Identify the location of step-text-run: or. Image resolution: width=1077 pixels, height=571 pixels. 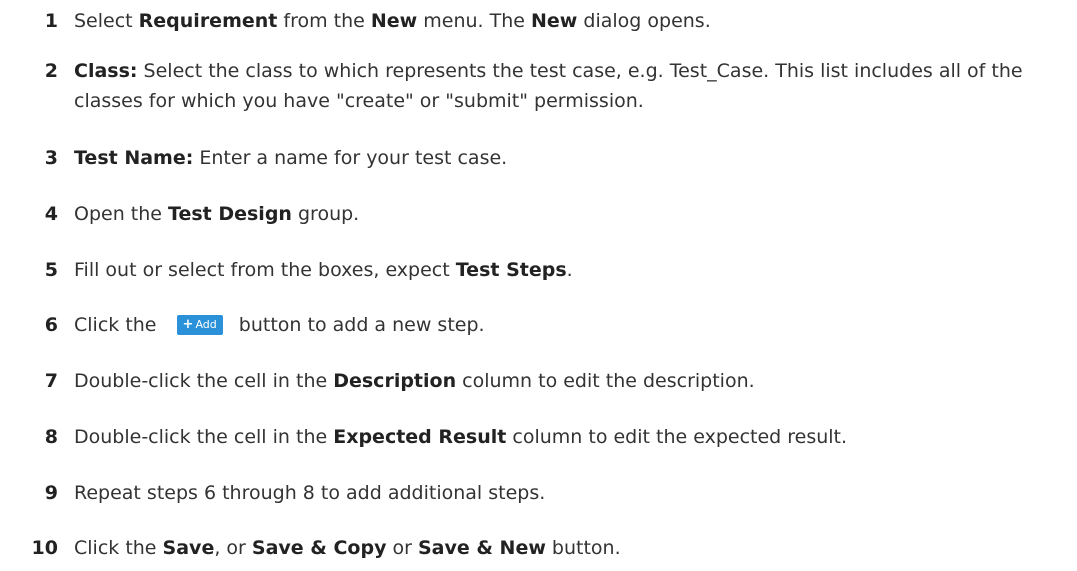
(402, 548).